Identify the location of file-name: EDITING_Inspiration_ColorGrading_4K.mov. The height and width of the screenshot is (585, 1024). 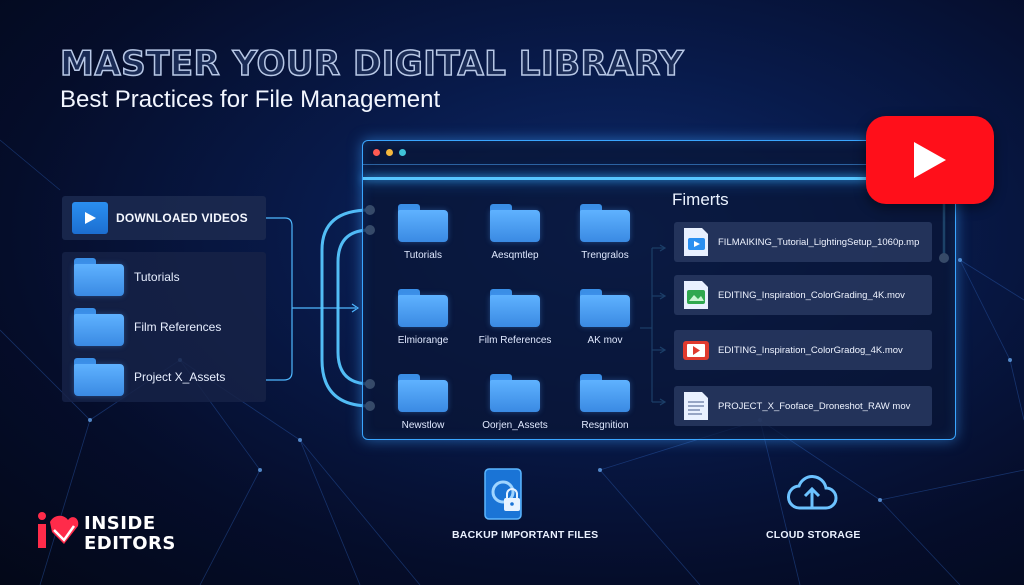
(811, 295).